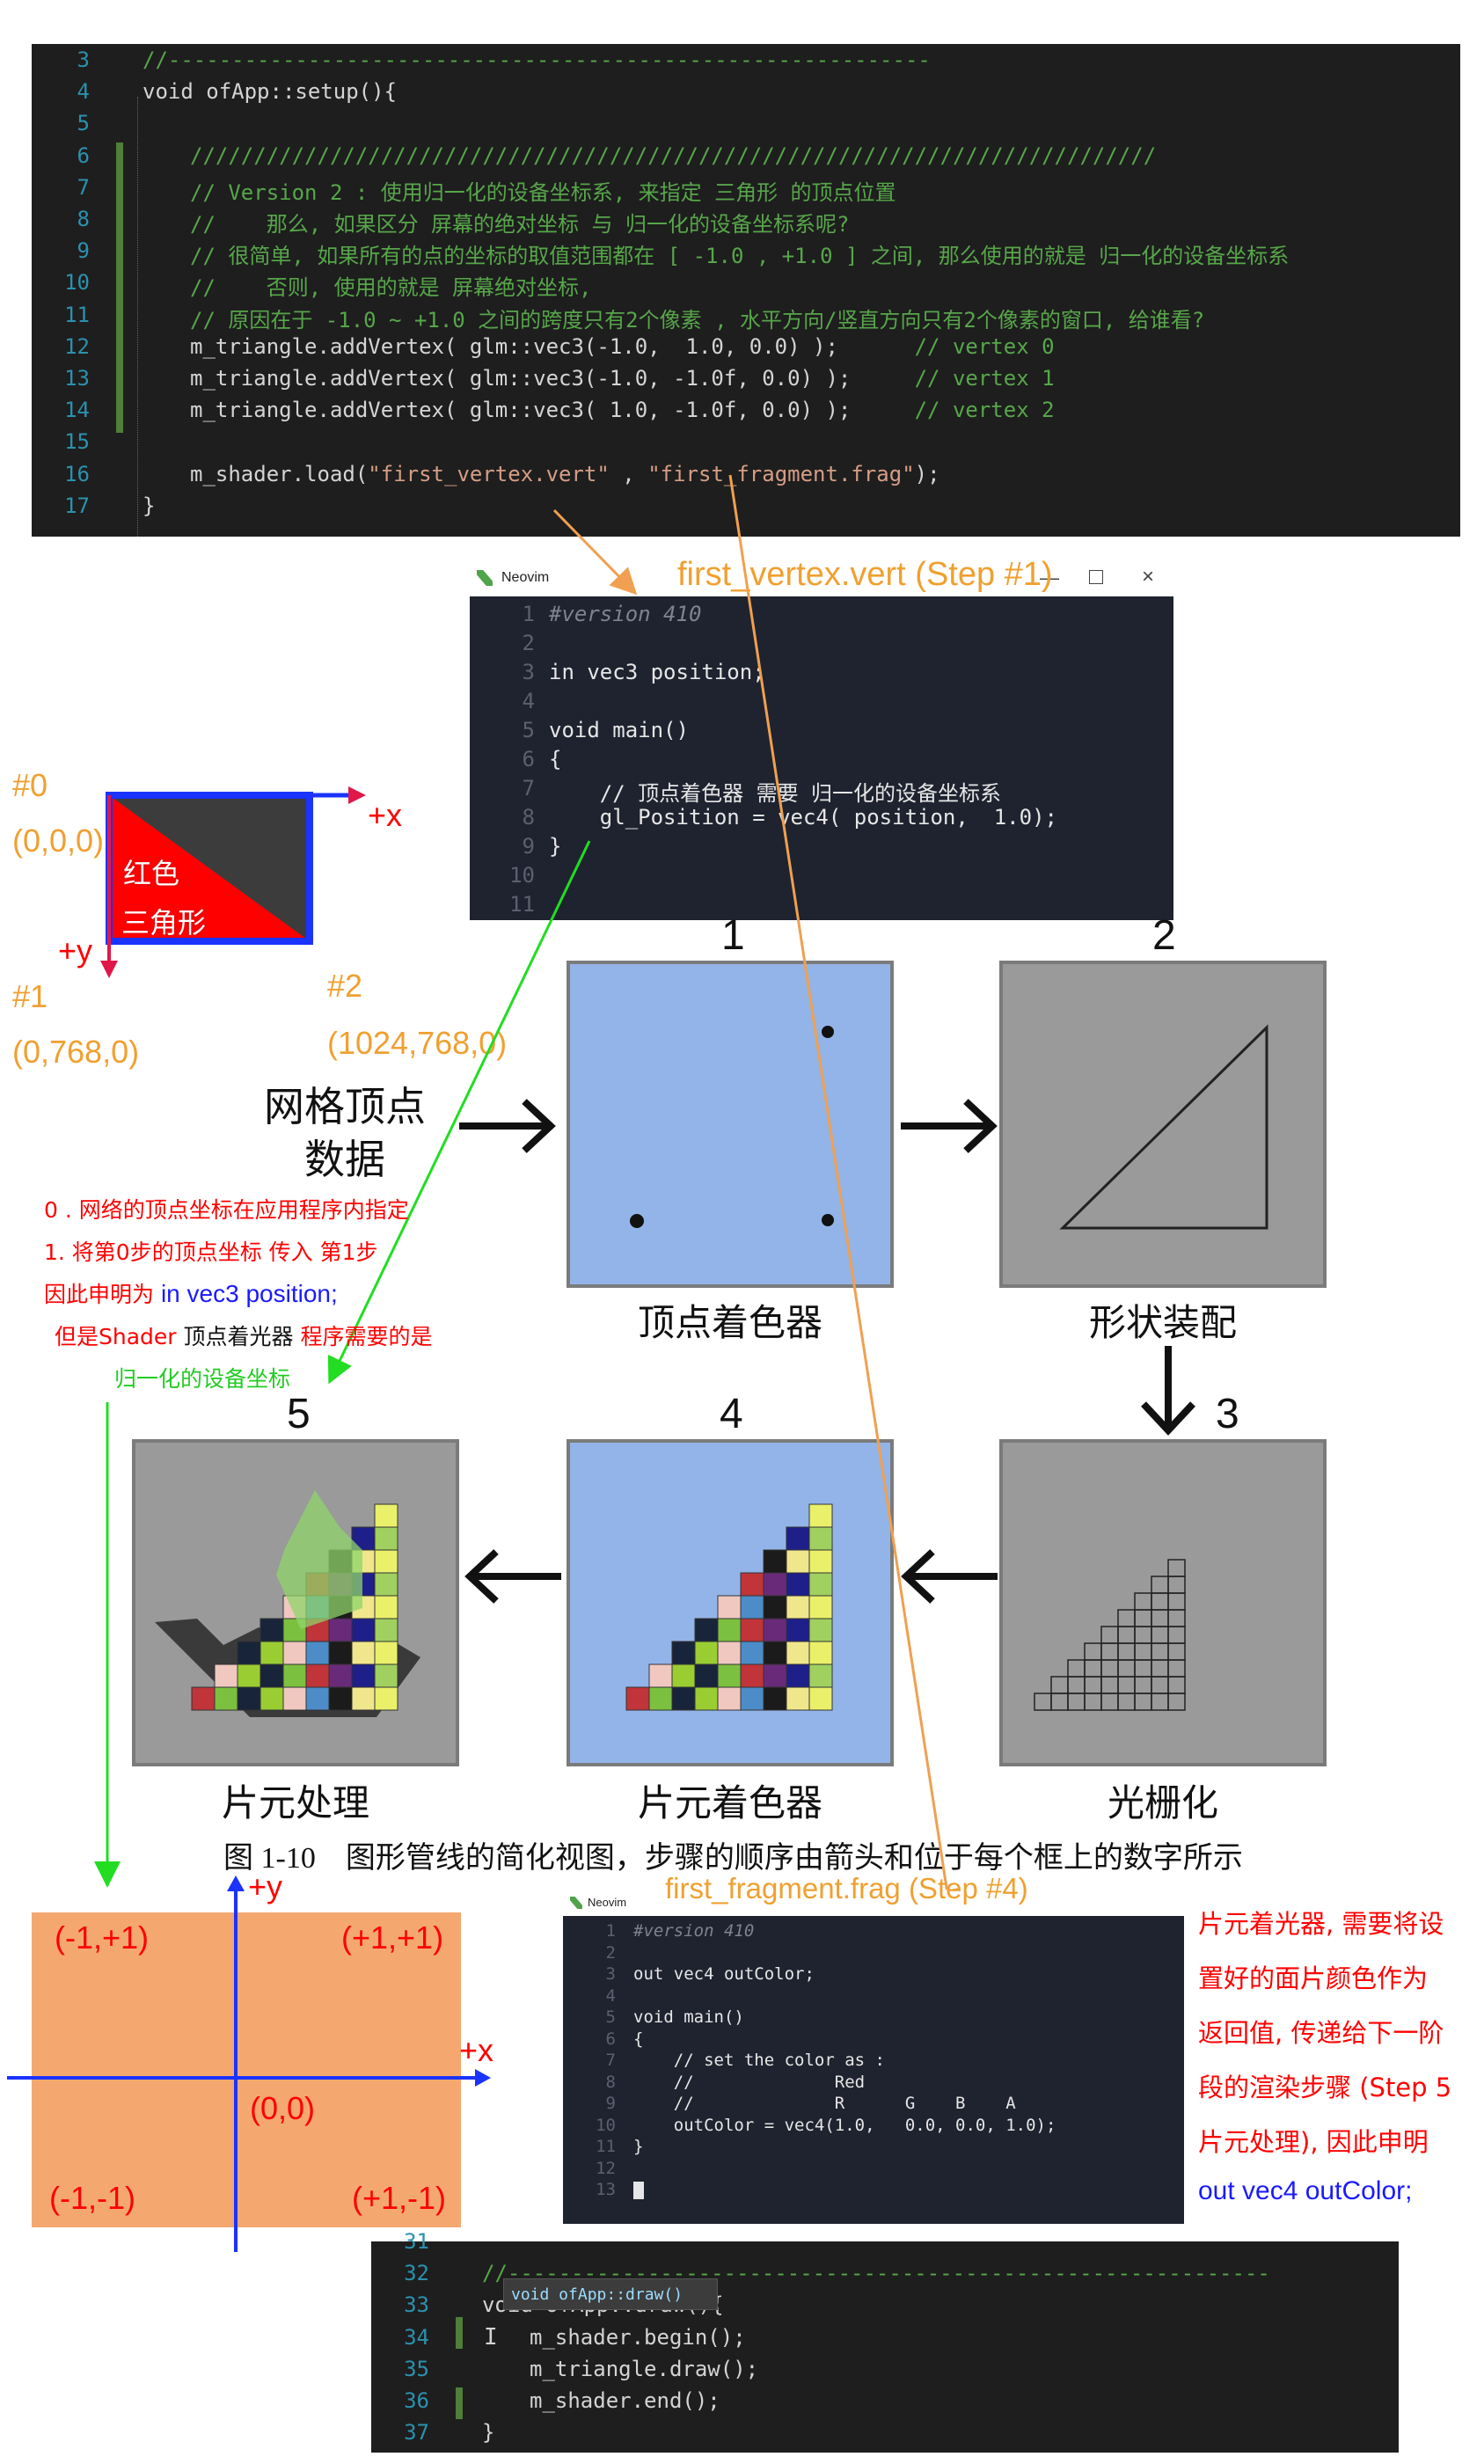 This screenshot has width=1484, height=2464. I want to click on ndc-y-label: +y, so click(265, 1886).